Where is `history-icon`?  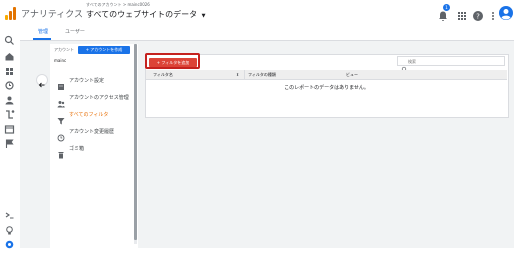 history-icon is located at coordinates (61, 134).